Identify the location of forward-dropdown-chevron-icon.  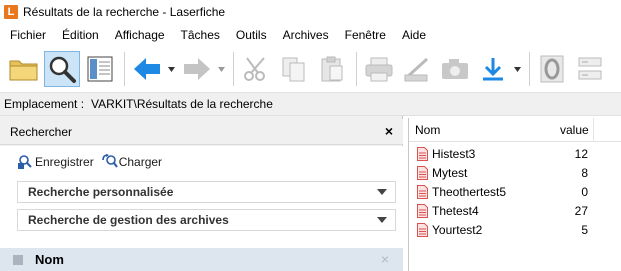
(221, 69).